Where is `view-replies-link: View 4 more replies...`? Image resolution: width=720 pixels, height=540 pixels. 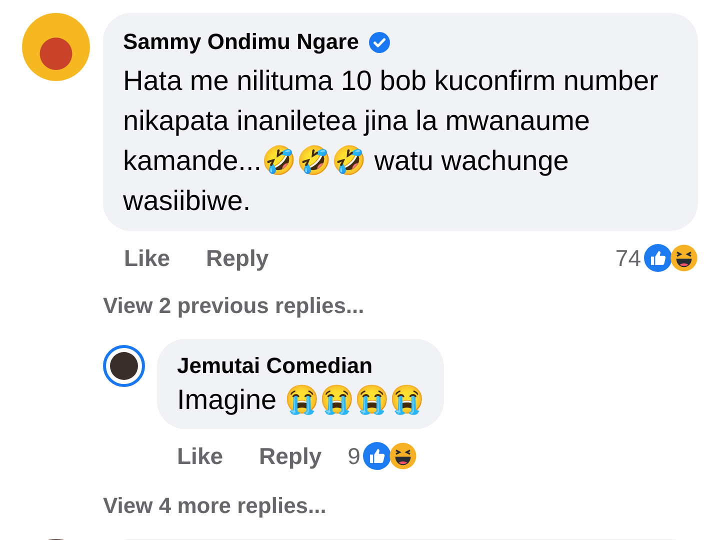
view-replies-link: View 4 more replies... is located at coordinates (400, 506).